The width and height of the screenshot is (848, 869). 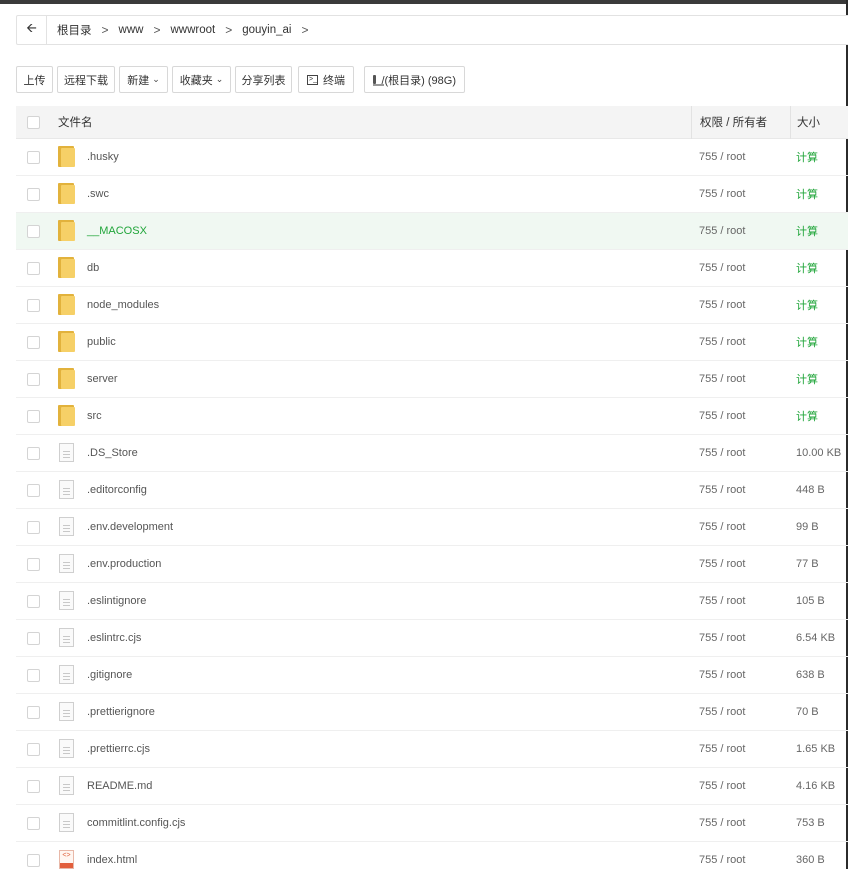 I want to click on table-row: db 755 / root 计算, so click(x=432, y=268).